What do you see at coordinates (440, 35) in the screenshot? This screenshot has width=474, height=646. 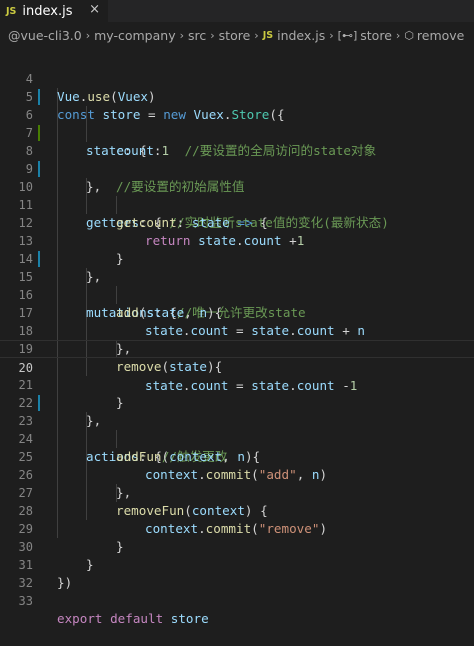 I see `breadcrumb-symbol-remove: remove` at bounding box center [440, 35].